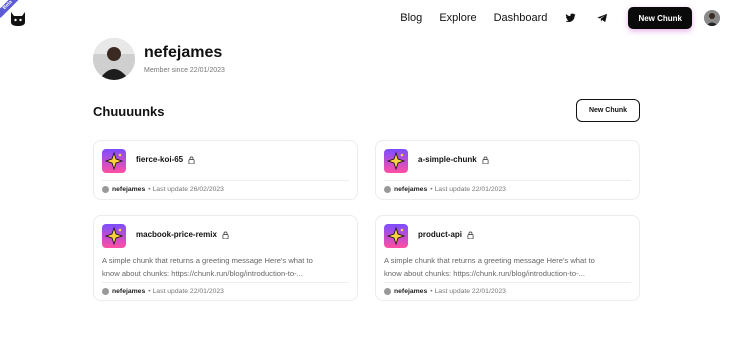  I want to click on twitter-icon, so click(570, 18).